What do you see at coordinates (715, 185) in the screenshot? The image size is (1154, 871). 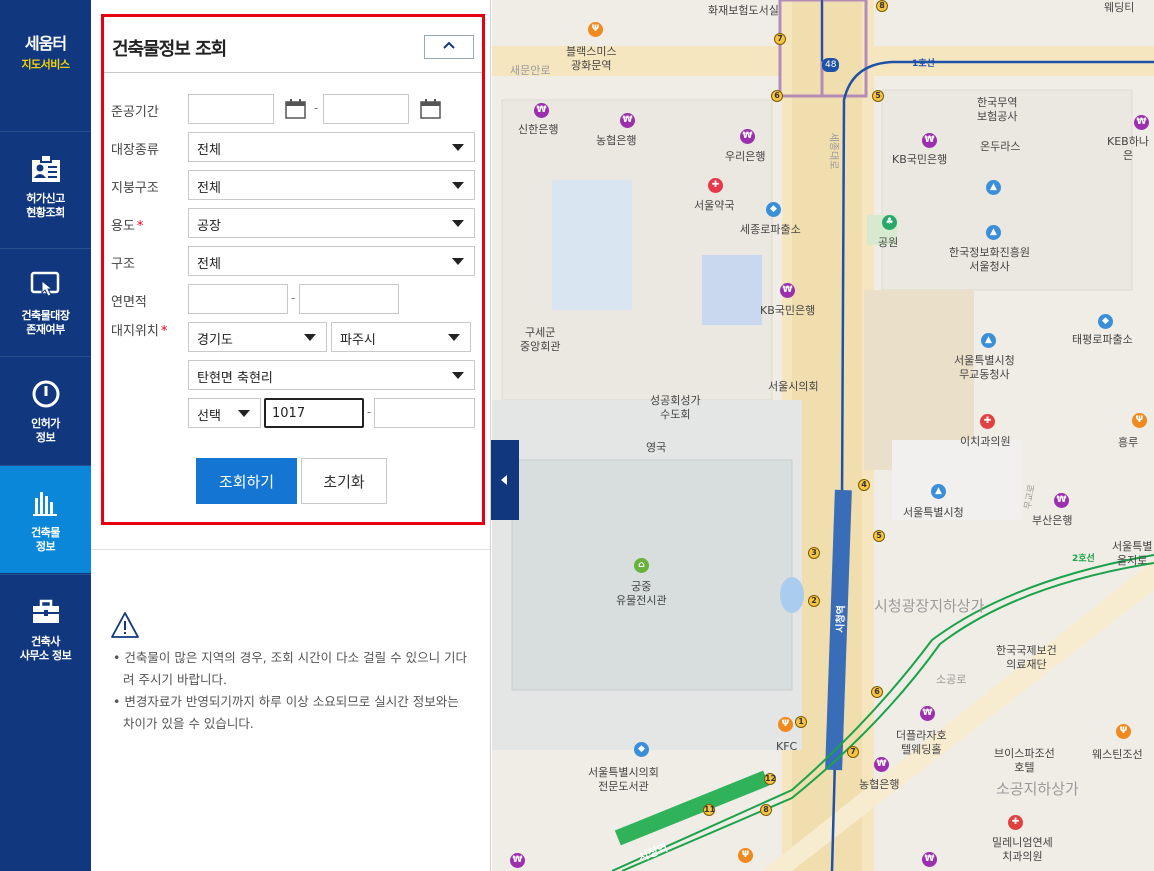 I see `pharmacy-icon: ✚` at bounding box center [715, 185].